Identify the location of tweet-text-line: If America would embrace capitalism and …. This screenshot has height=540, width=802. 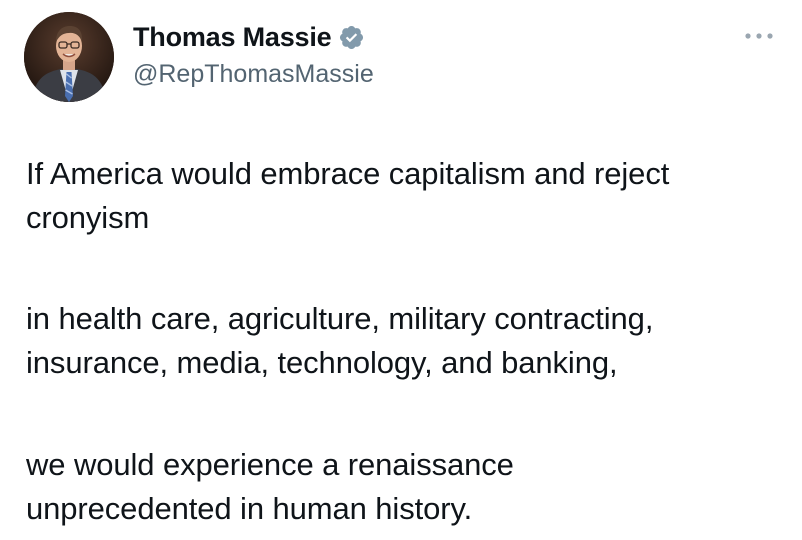
(348, 173).